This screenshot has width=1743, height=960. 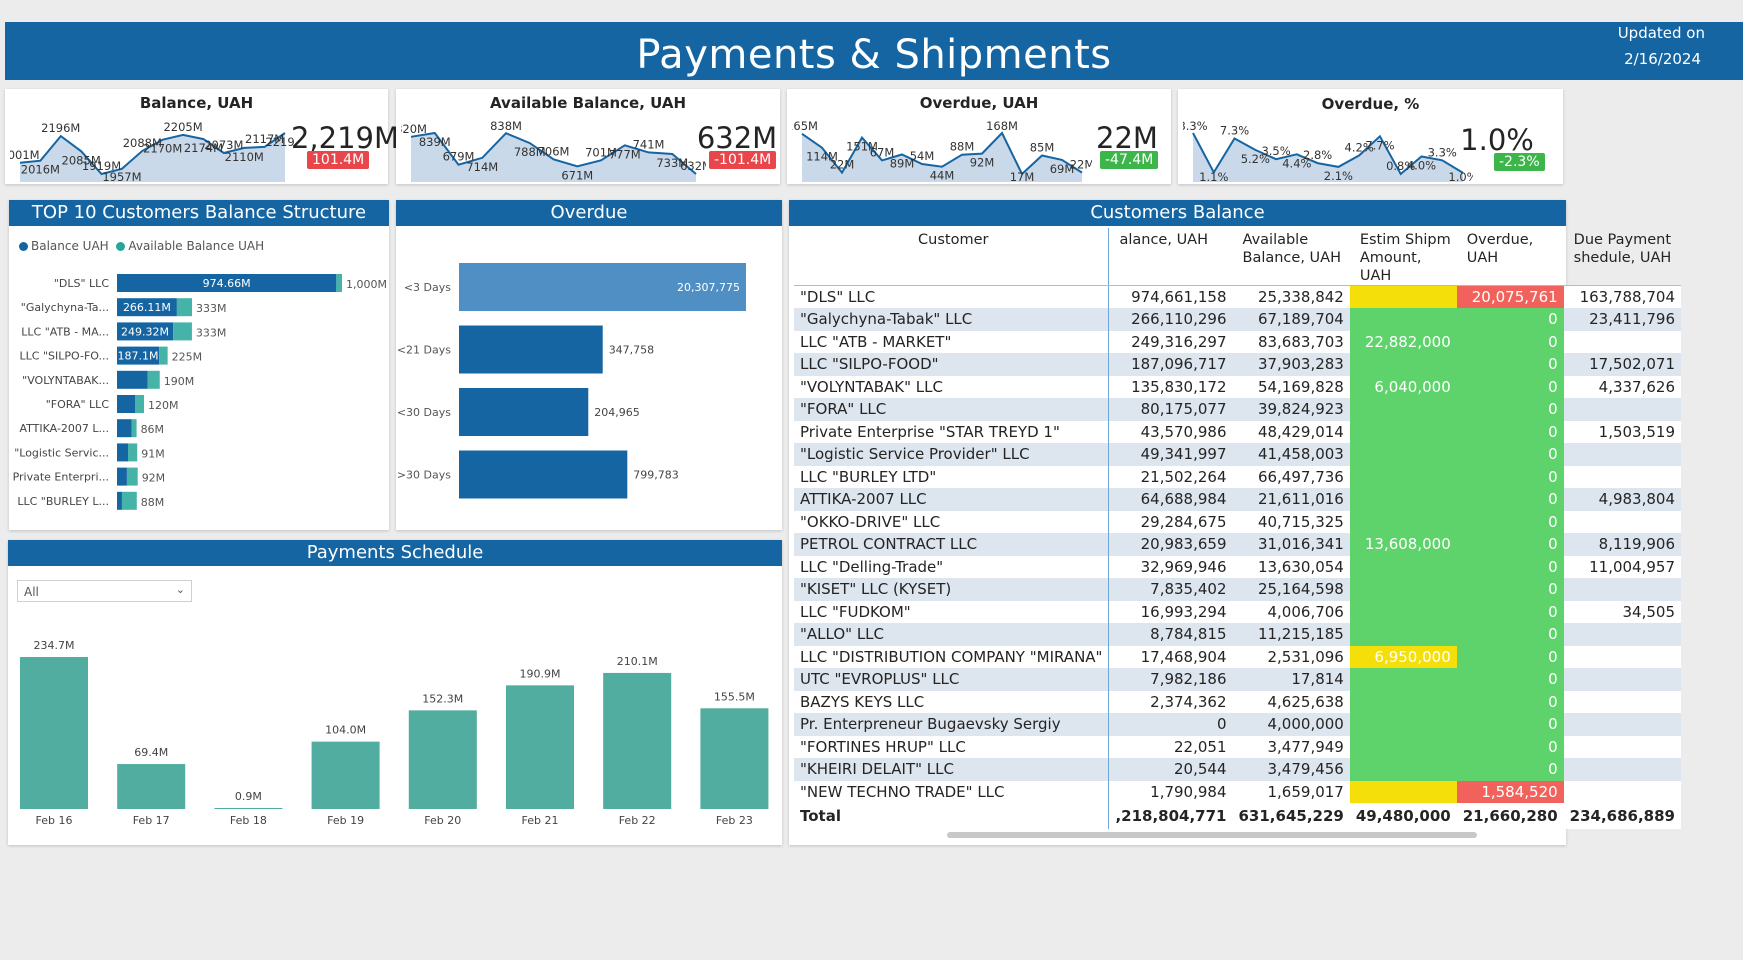 I want to click on cell-customer: BAZYS KEYS LLC, so click(x=952, y=701).